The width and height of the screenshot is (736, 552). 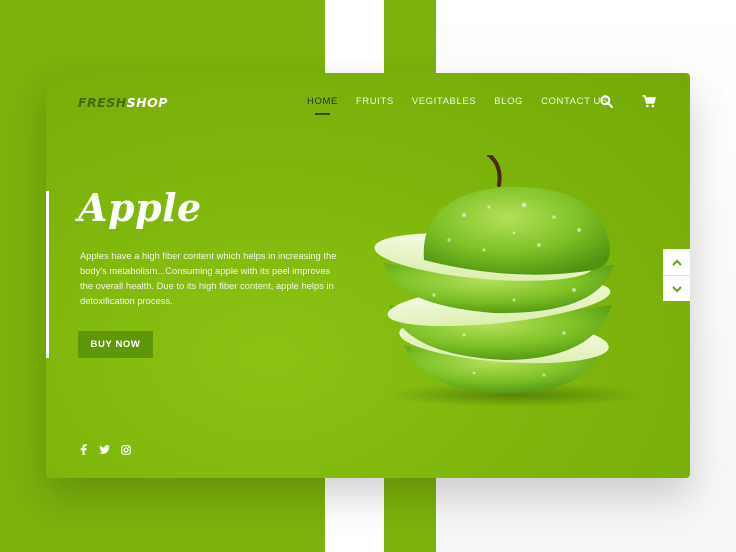 I want to click on nav-item-blog: BLOG, so click(x=508, y=101).